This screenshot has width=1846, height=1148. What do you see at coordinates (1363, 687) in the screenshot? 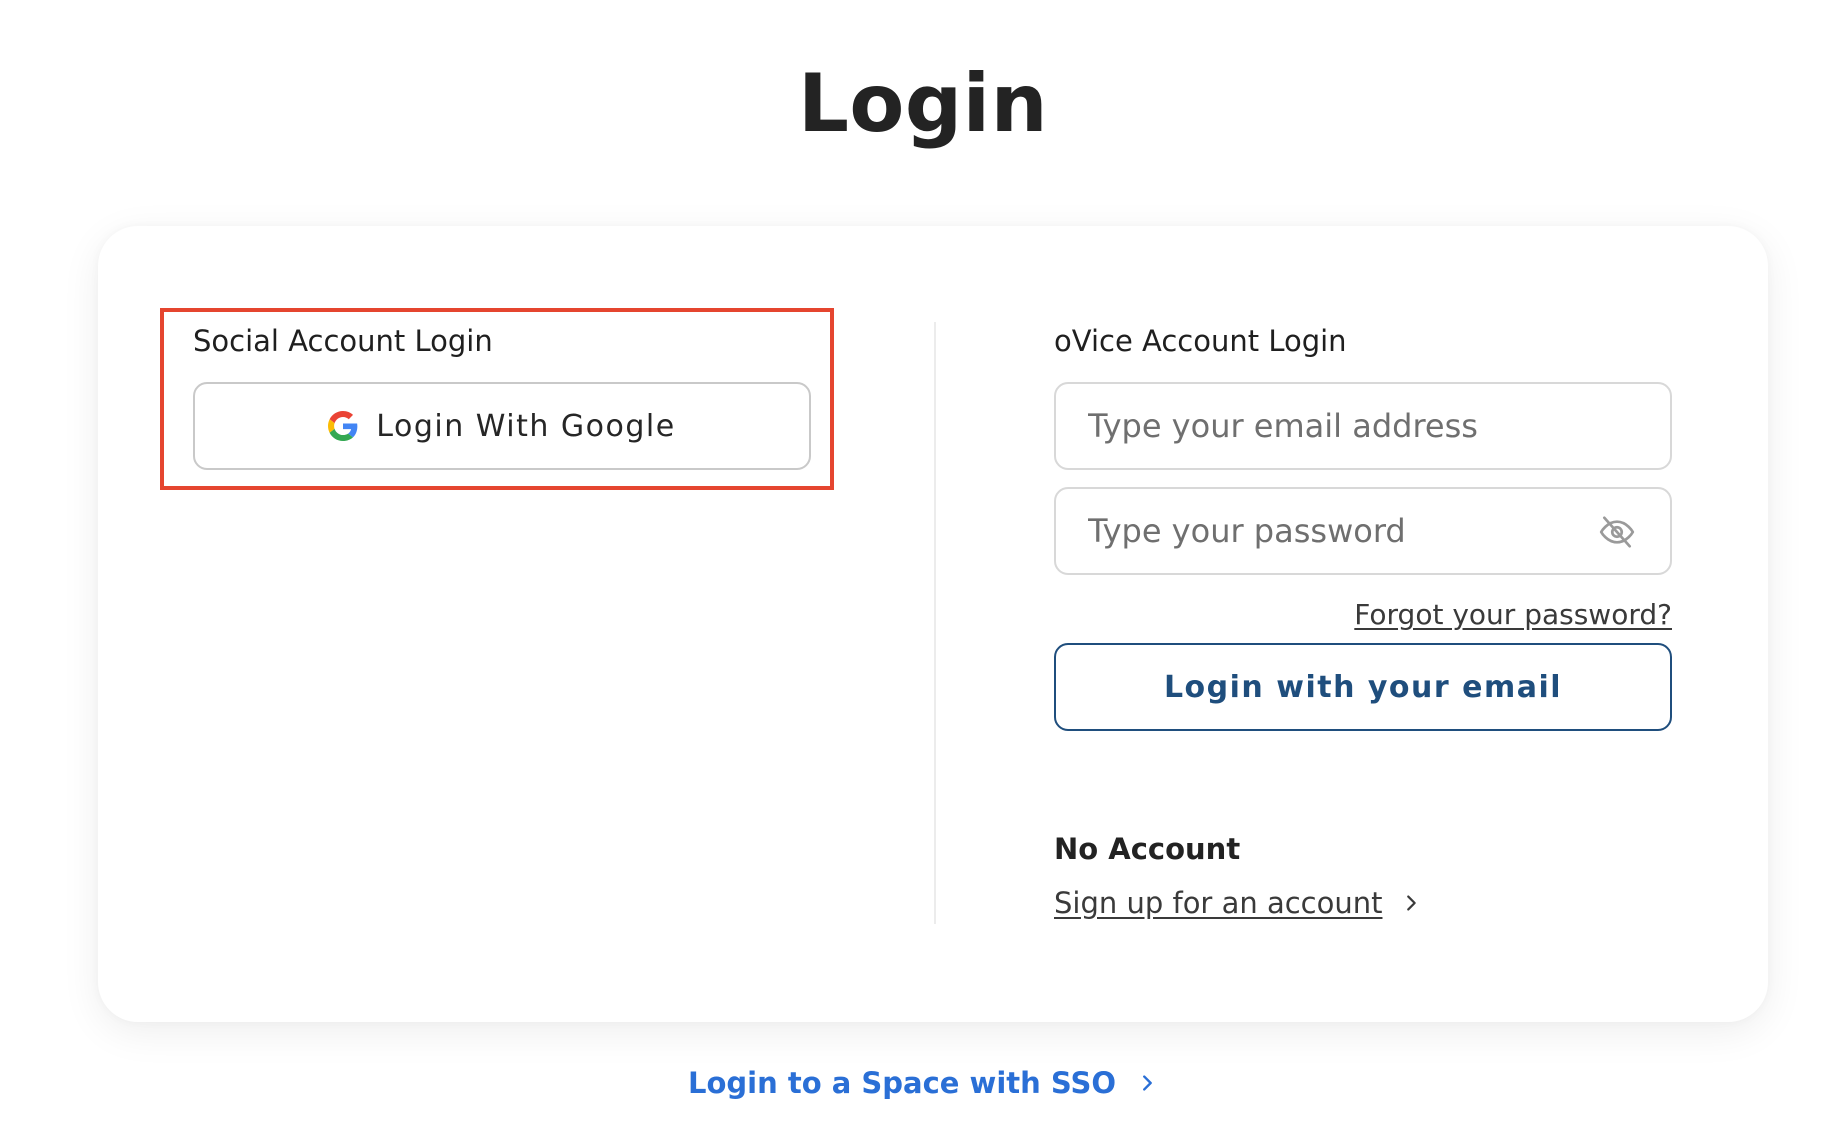
I see `login-with-email-button: Login with your email` at bounding box center [1363, 687].